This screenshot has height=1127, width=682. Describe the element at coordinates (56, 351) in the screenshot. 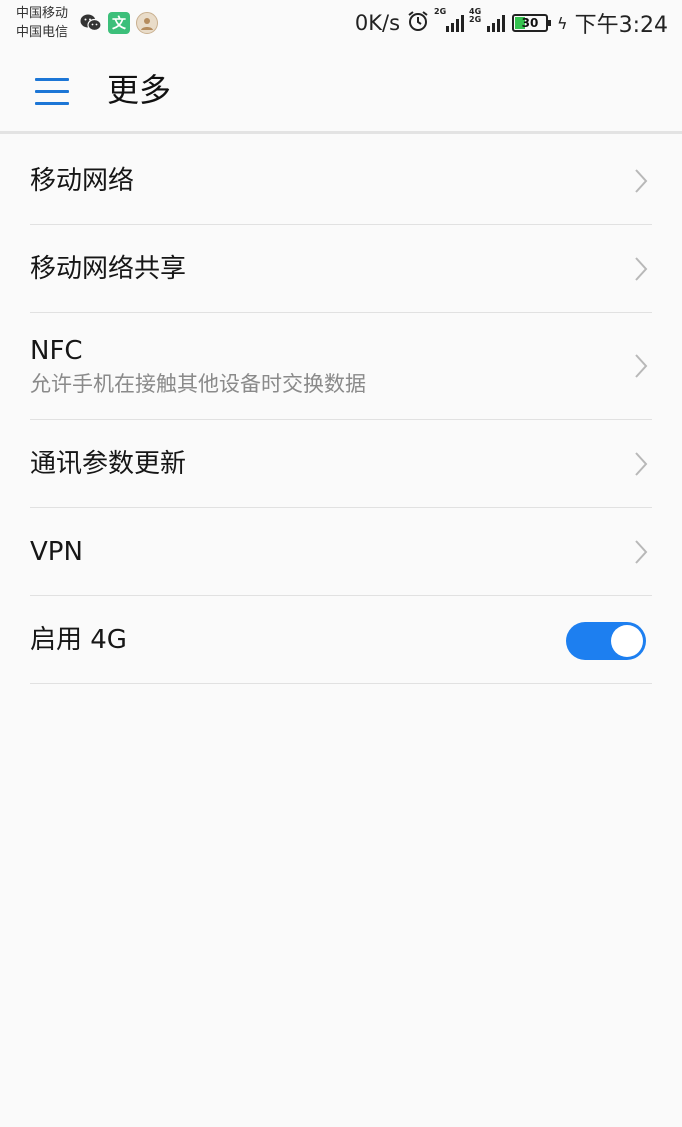

I see `list-item-title: NFC` at that location.